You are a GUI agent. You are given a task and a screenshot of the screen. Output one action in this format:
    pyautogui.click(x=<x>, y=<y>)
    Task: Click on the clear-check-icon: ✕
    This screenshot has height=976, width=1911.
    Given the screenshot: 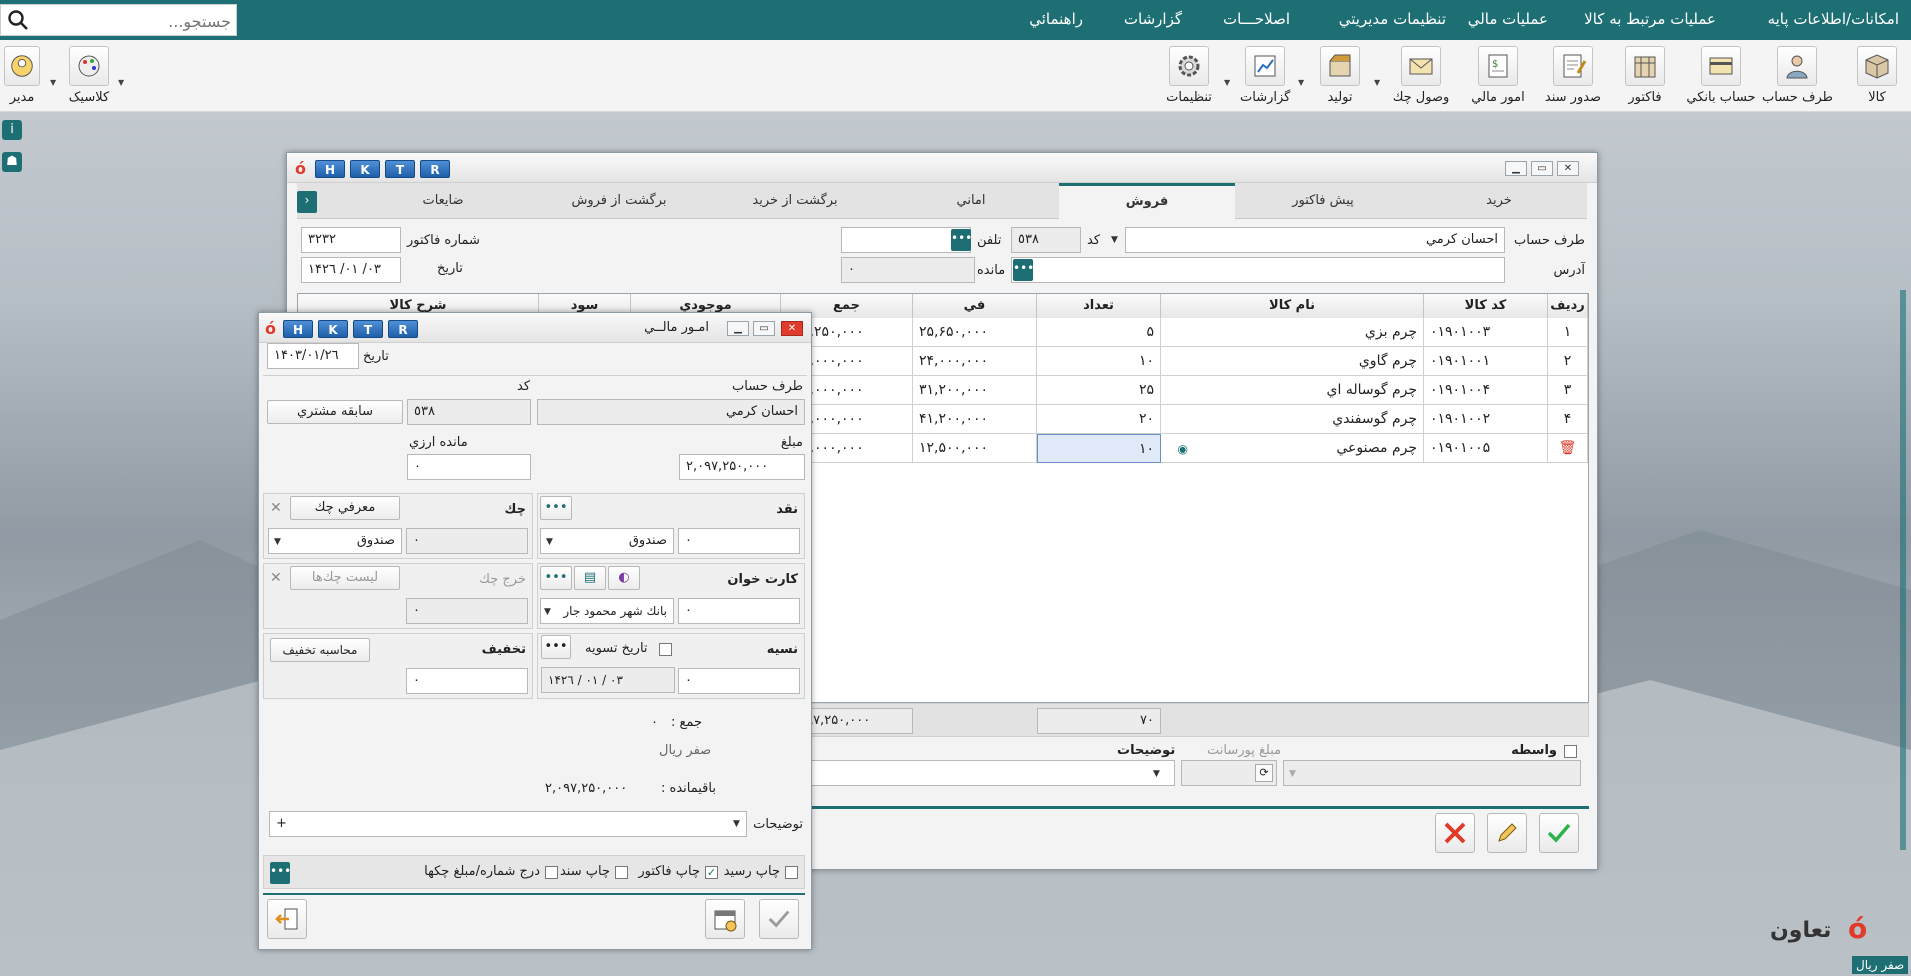 What is the action you would take?
    pyautogui.click(x=276, y=508)
    